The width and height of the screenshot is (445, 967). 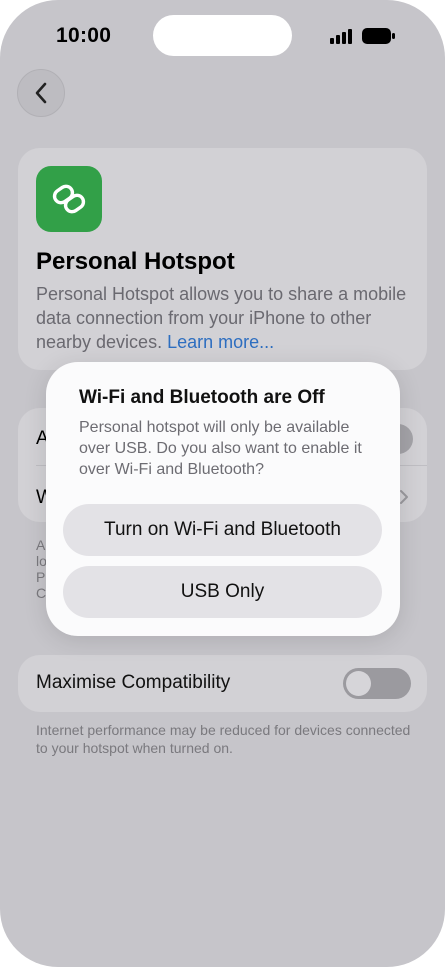 I want to click on hotspot-link-icon, so click(x=69, y=199).